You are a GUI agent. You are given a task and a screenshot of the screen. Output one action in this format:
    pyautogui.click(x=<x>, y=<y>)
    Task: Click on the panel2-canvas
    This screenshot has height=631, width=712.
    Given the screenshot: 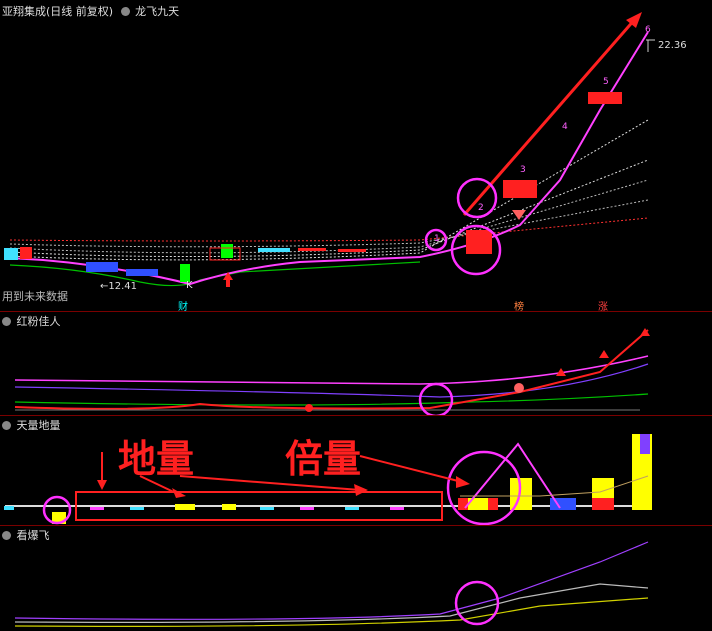 What is the action you would take?
    pyautogui.click(x=332, y=372)
    